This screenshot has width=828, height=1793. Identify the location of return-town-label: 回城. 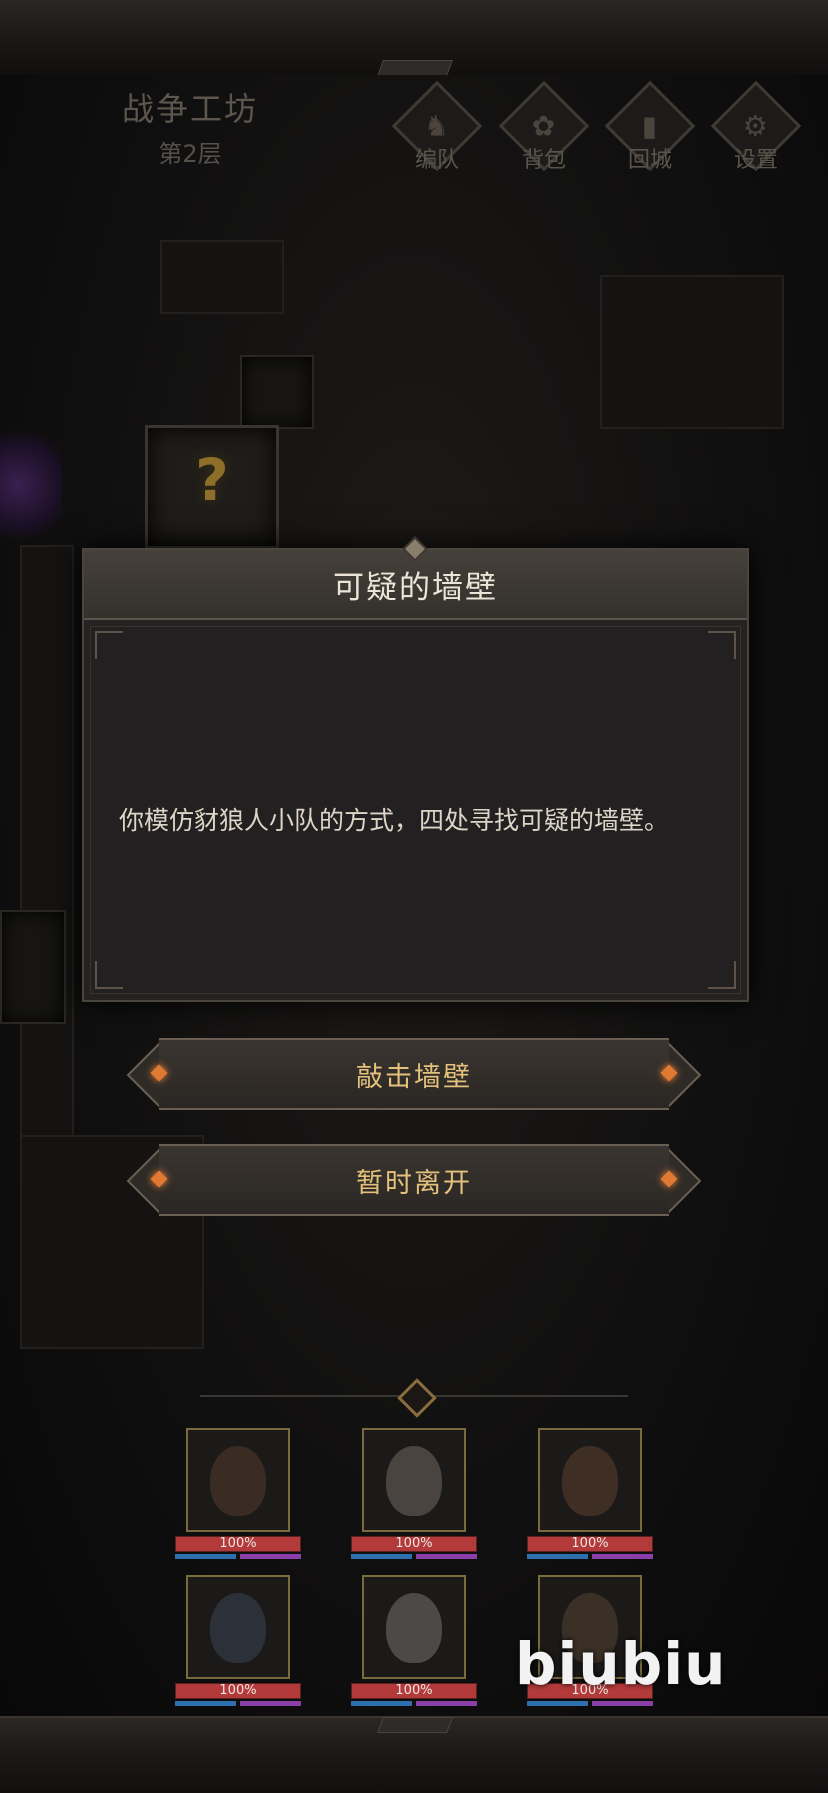
(649, 160).